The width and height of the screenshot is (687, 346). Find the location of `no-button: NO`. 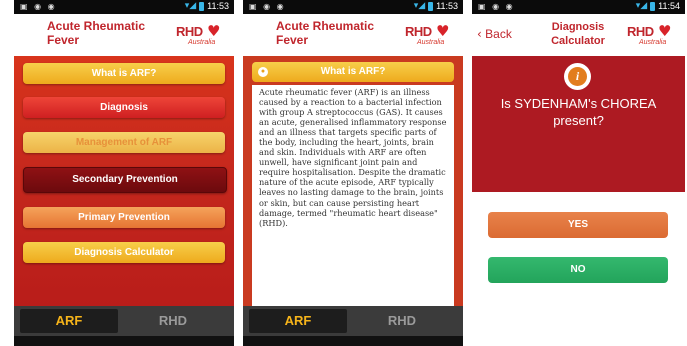

no-button: NO is located at coordinates (578, 270).